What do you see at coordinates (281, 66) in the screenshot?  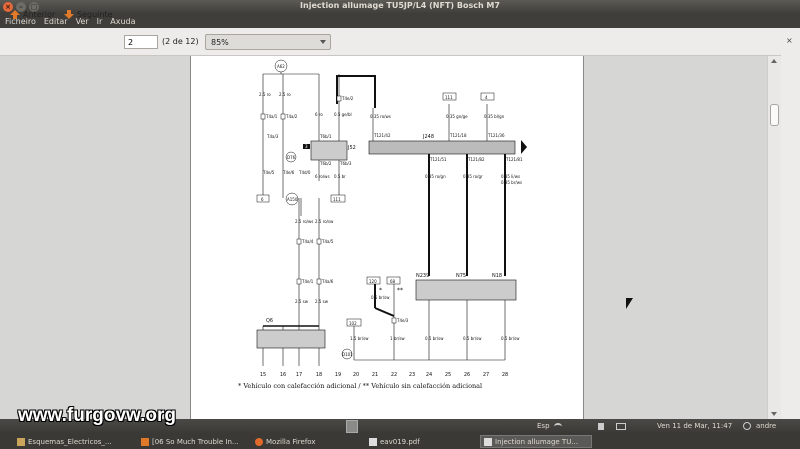 I see `label-a62: A62` at bounding box center [281, 66].